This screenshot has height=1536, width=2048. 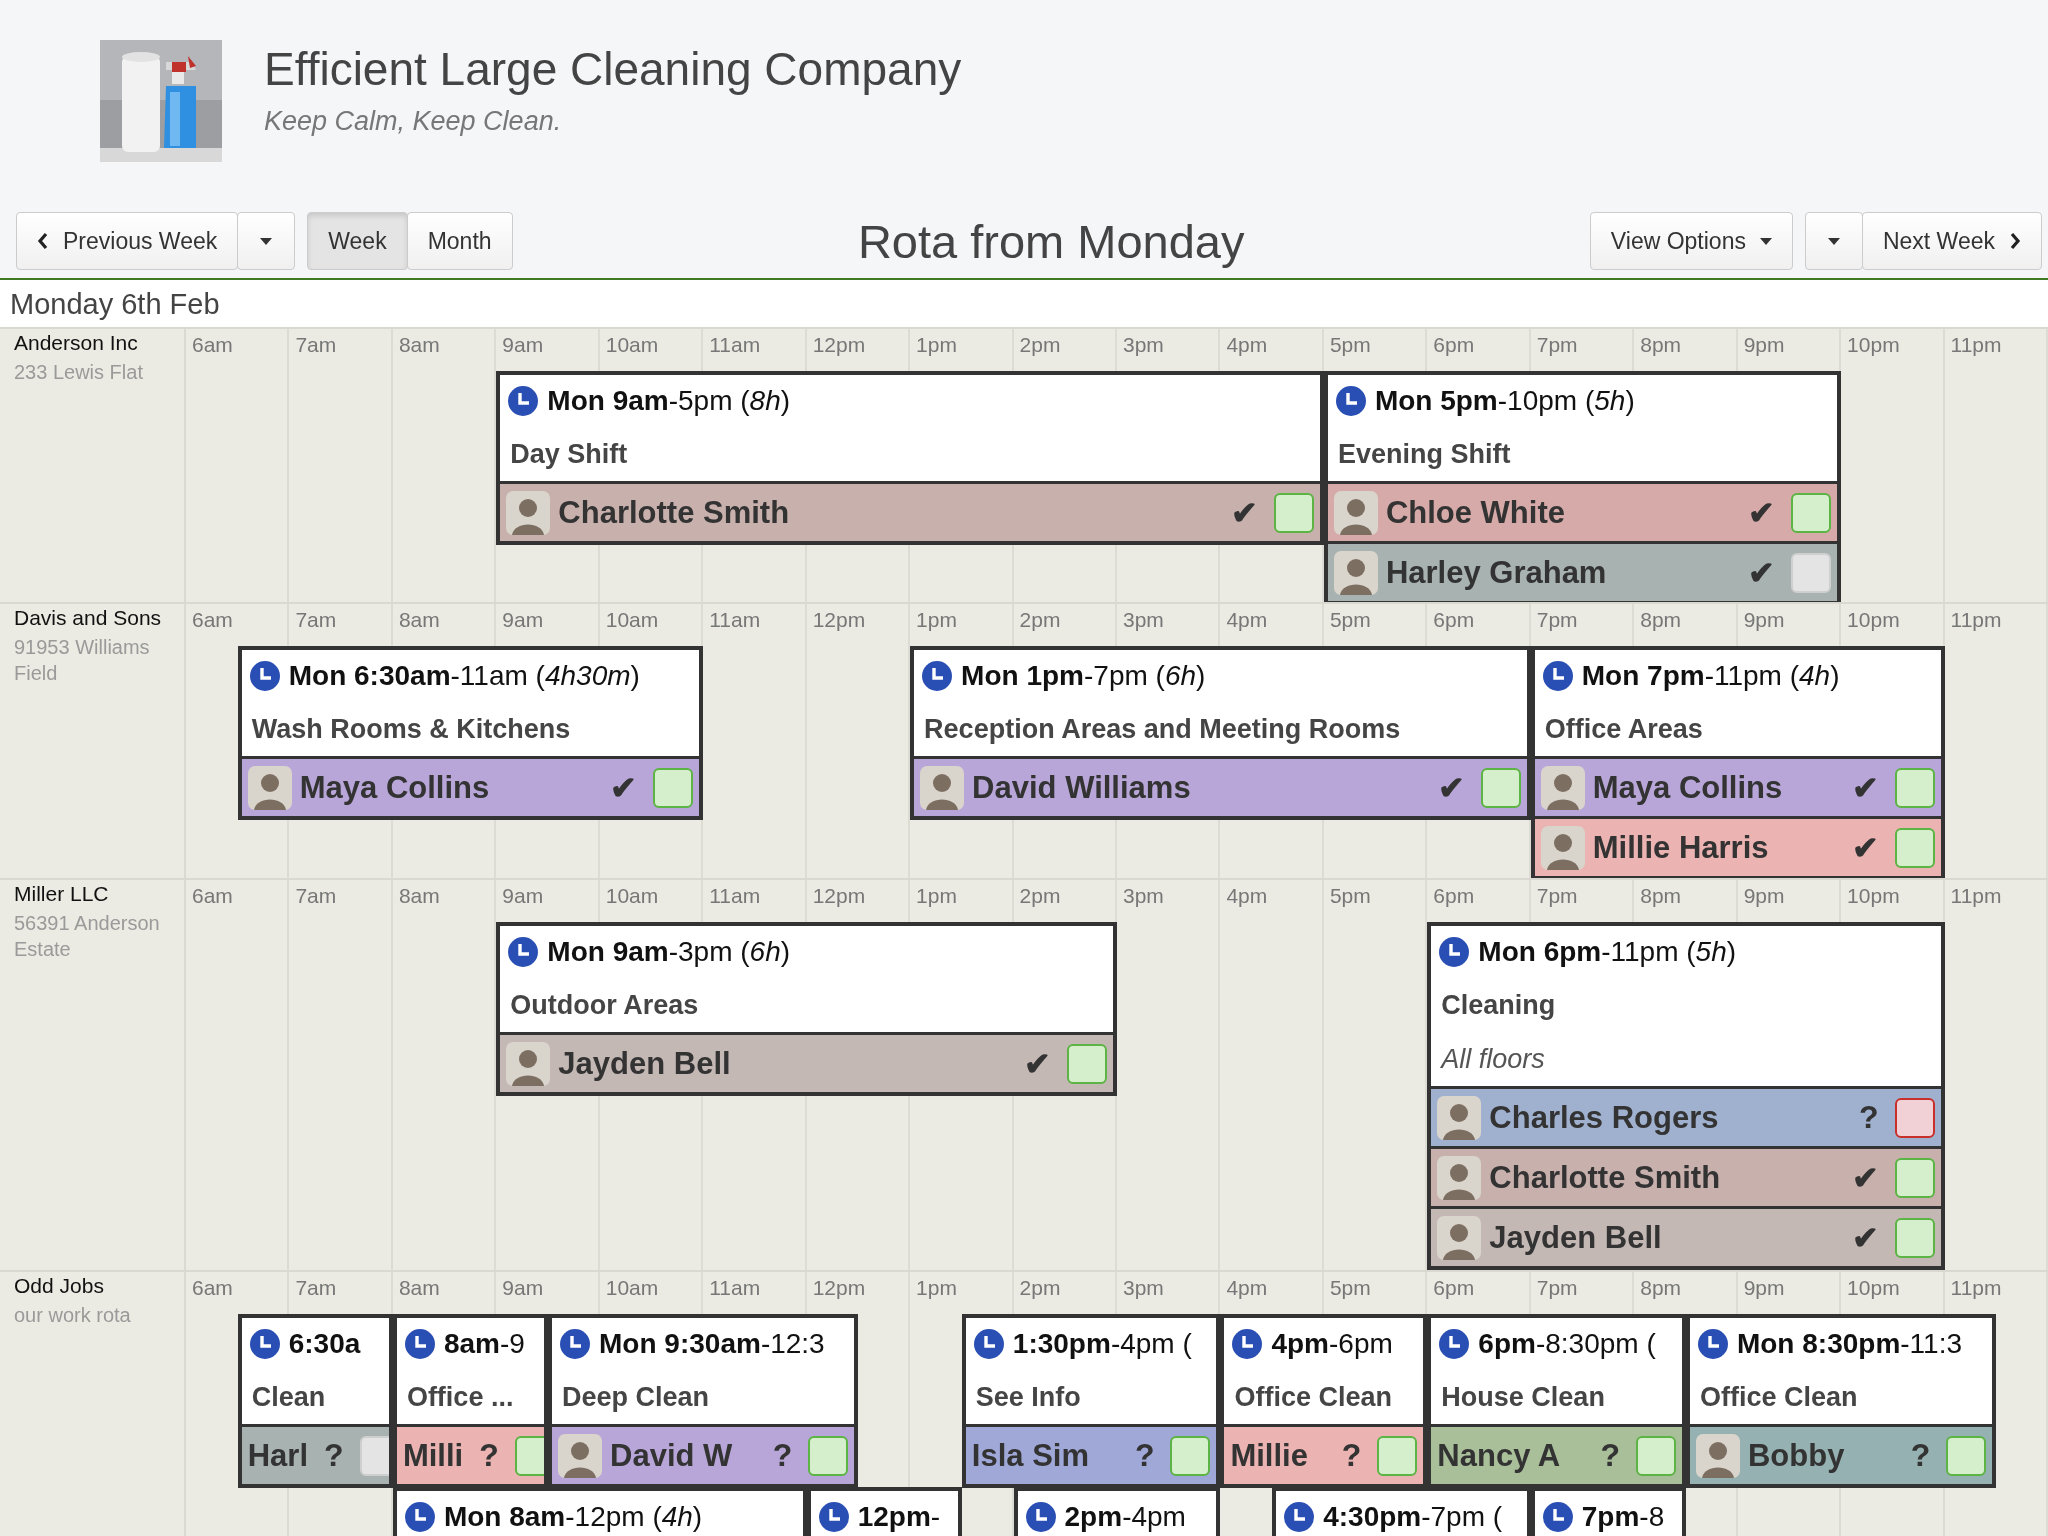 I want to click on staff-row: Charles Rogers ?, so click(x=1686, y=1116).